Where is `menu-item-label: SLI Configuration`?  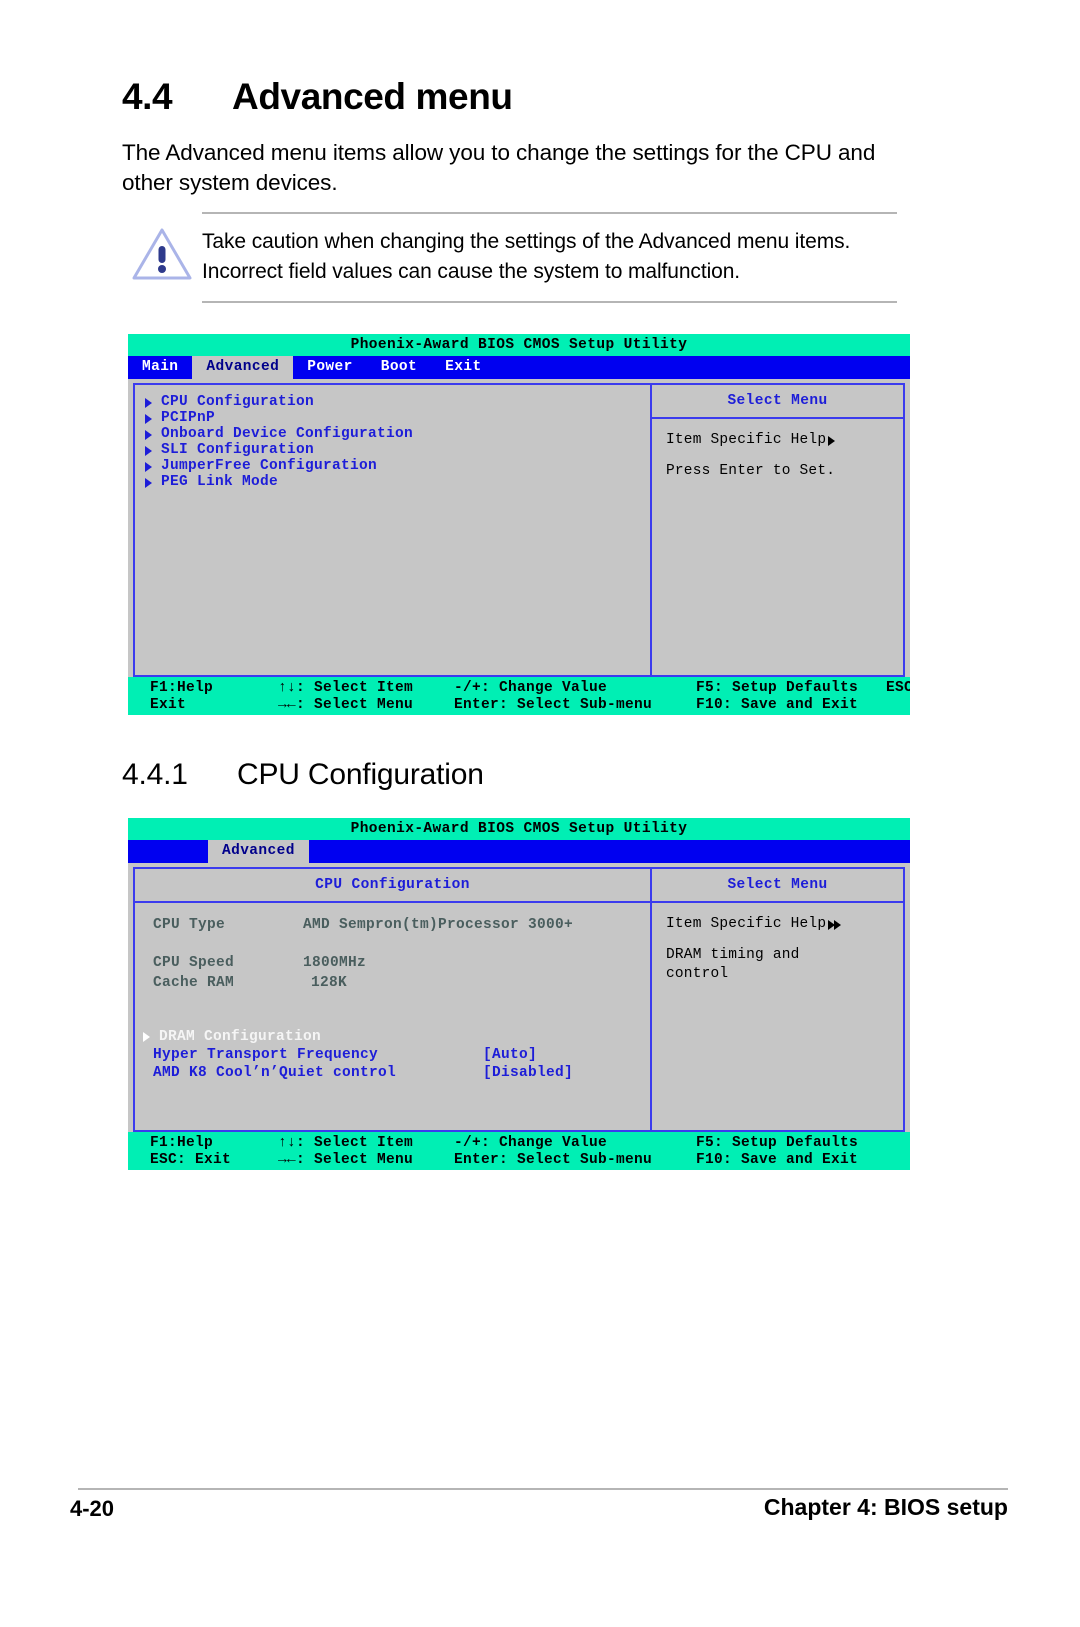 menu-item-label: SLI Configuration is located at coordinates (238, 450).